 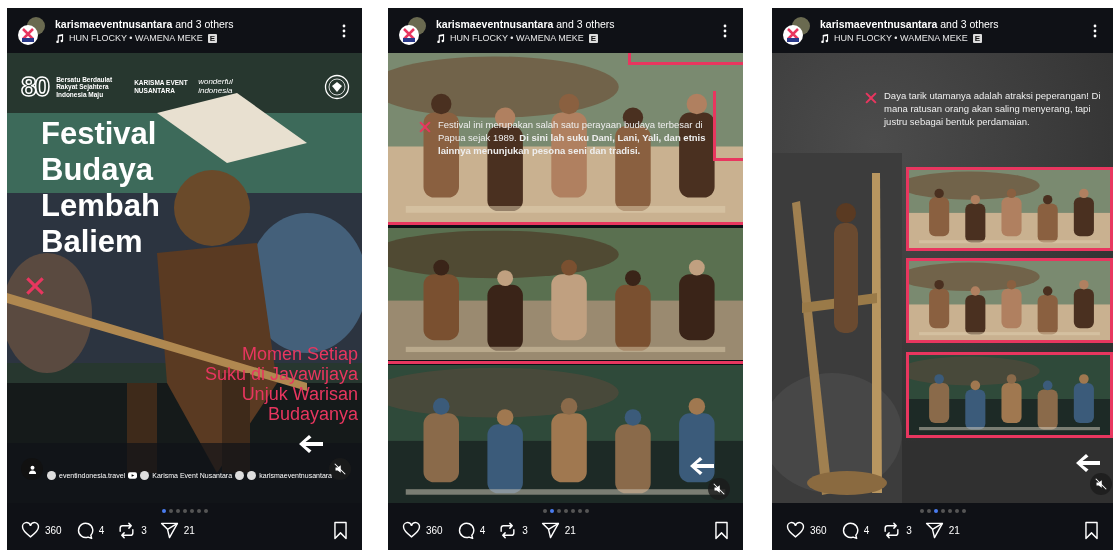 What do you see at coordinates (993, 109) in the screenshot?
I see `caption-text: Daya tarik utamanya adalah atraksi peperangan! Di mana ratusan orang akan saling menyerang, tapi justru sebagai bentuk perdamaian.` at bounding box center [993, 109].